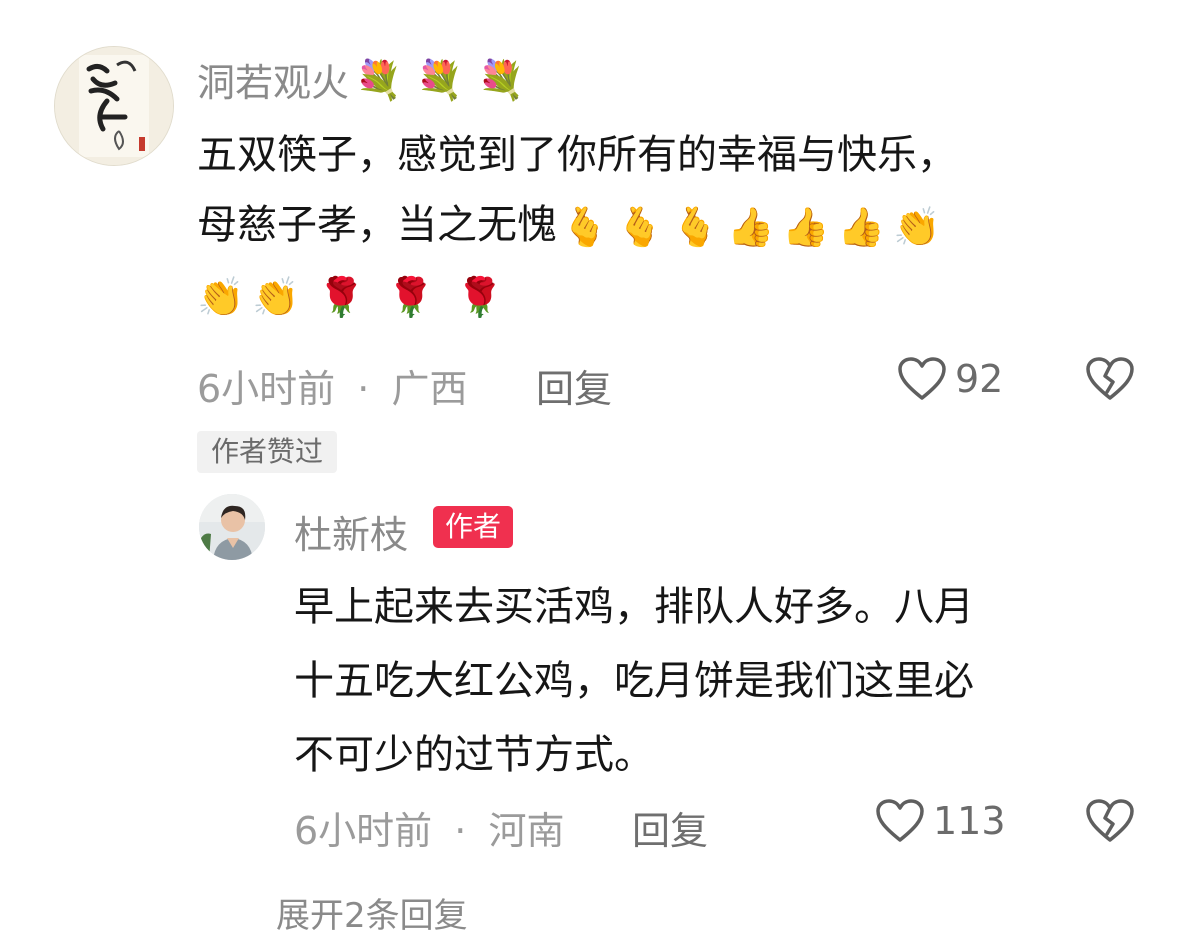  I want to click on comment-reply-button: 回复, so click(574, 385).